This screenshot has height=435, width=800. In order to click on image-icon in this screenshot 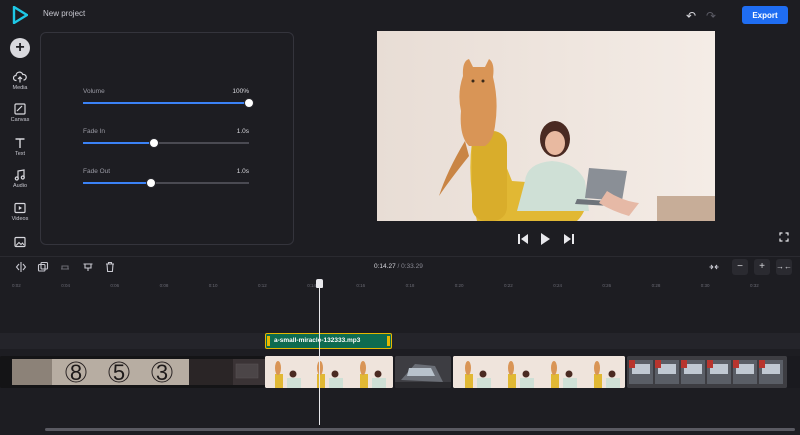, I will do `click(20, 242)`.